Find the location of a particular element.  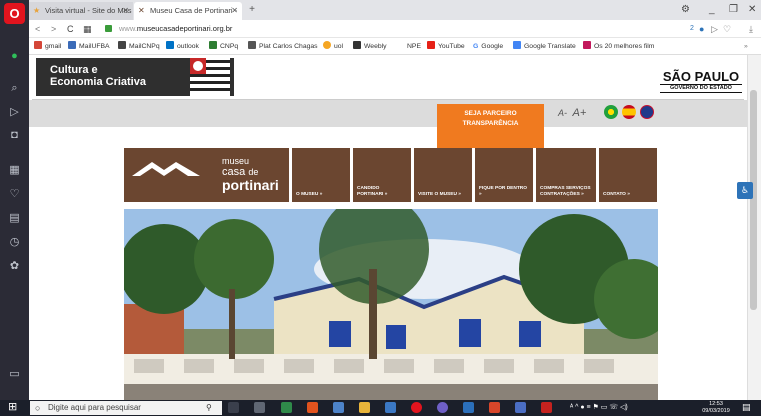

uk-flag-icon is located at coordinates (647, 112).